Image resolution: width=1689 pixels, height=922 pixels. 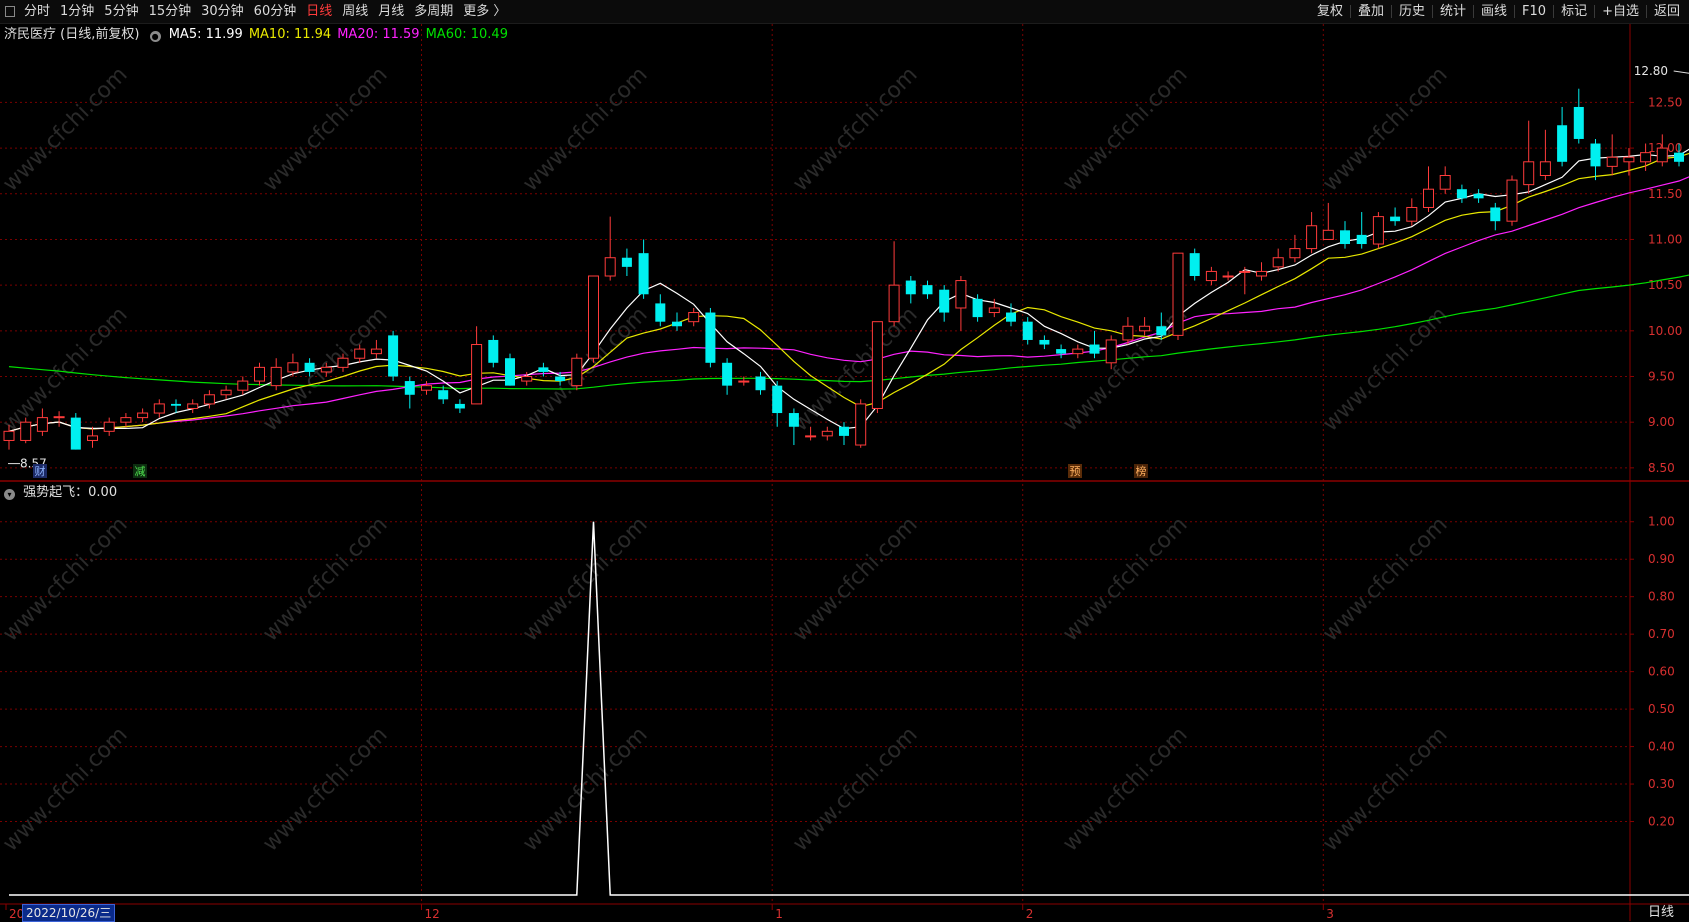 I want to click on tool-button-8: 返回, so click(x=1667, y=11).